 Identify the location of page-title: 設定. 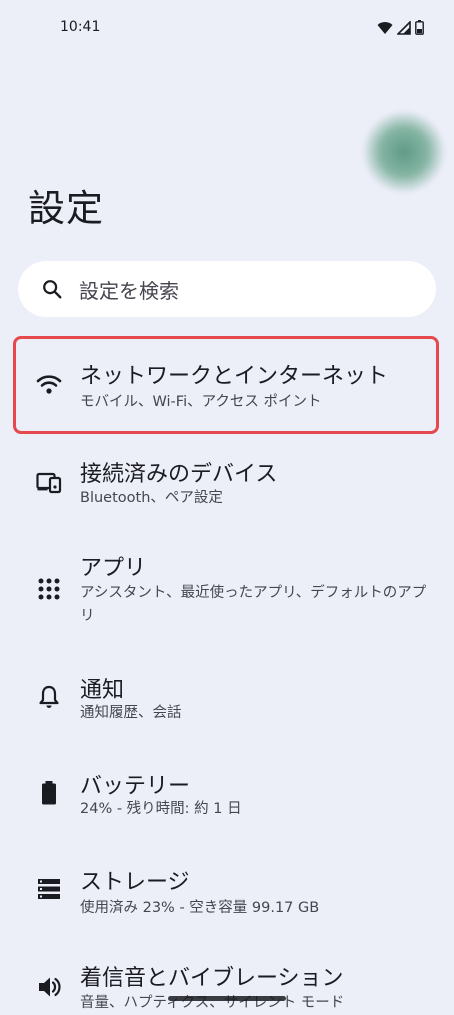
(66, 208).